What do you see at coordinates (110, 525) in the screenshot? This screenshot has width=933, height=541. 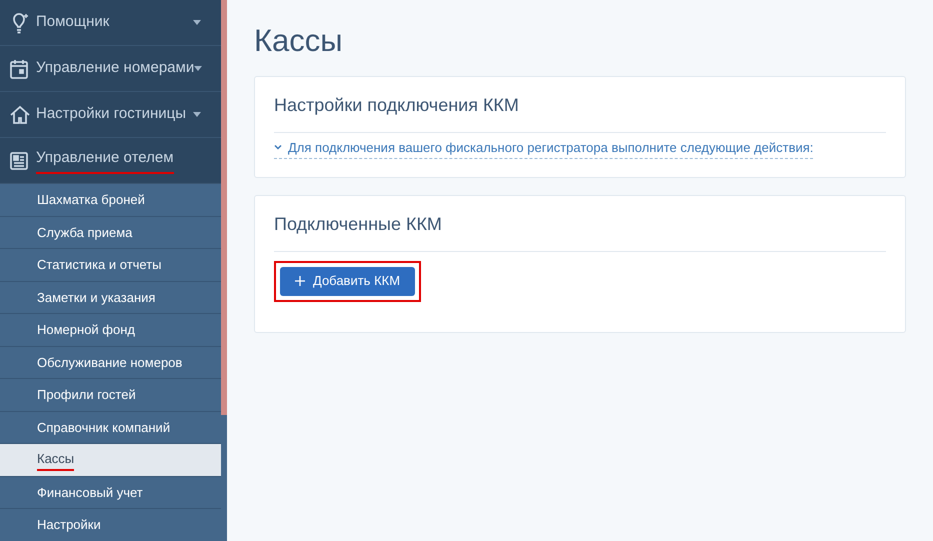 I see `submenu-item: Настройки` at bounding box center [110, 525].